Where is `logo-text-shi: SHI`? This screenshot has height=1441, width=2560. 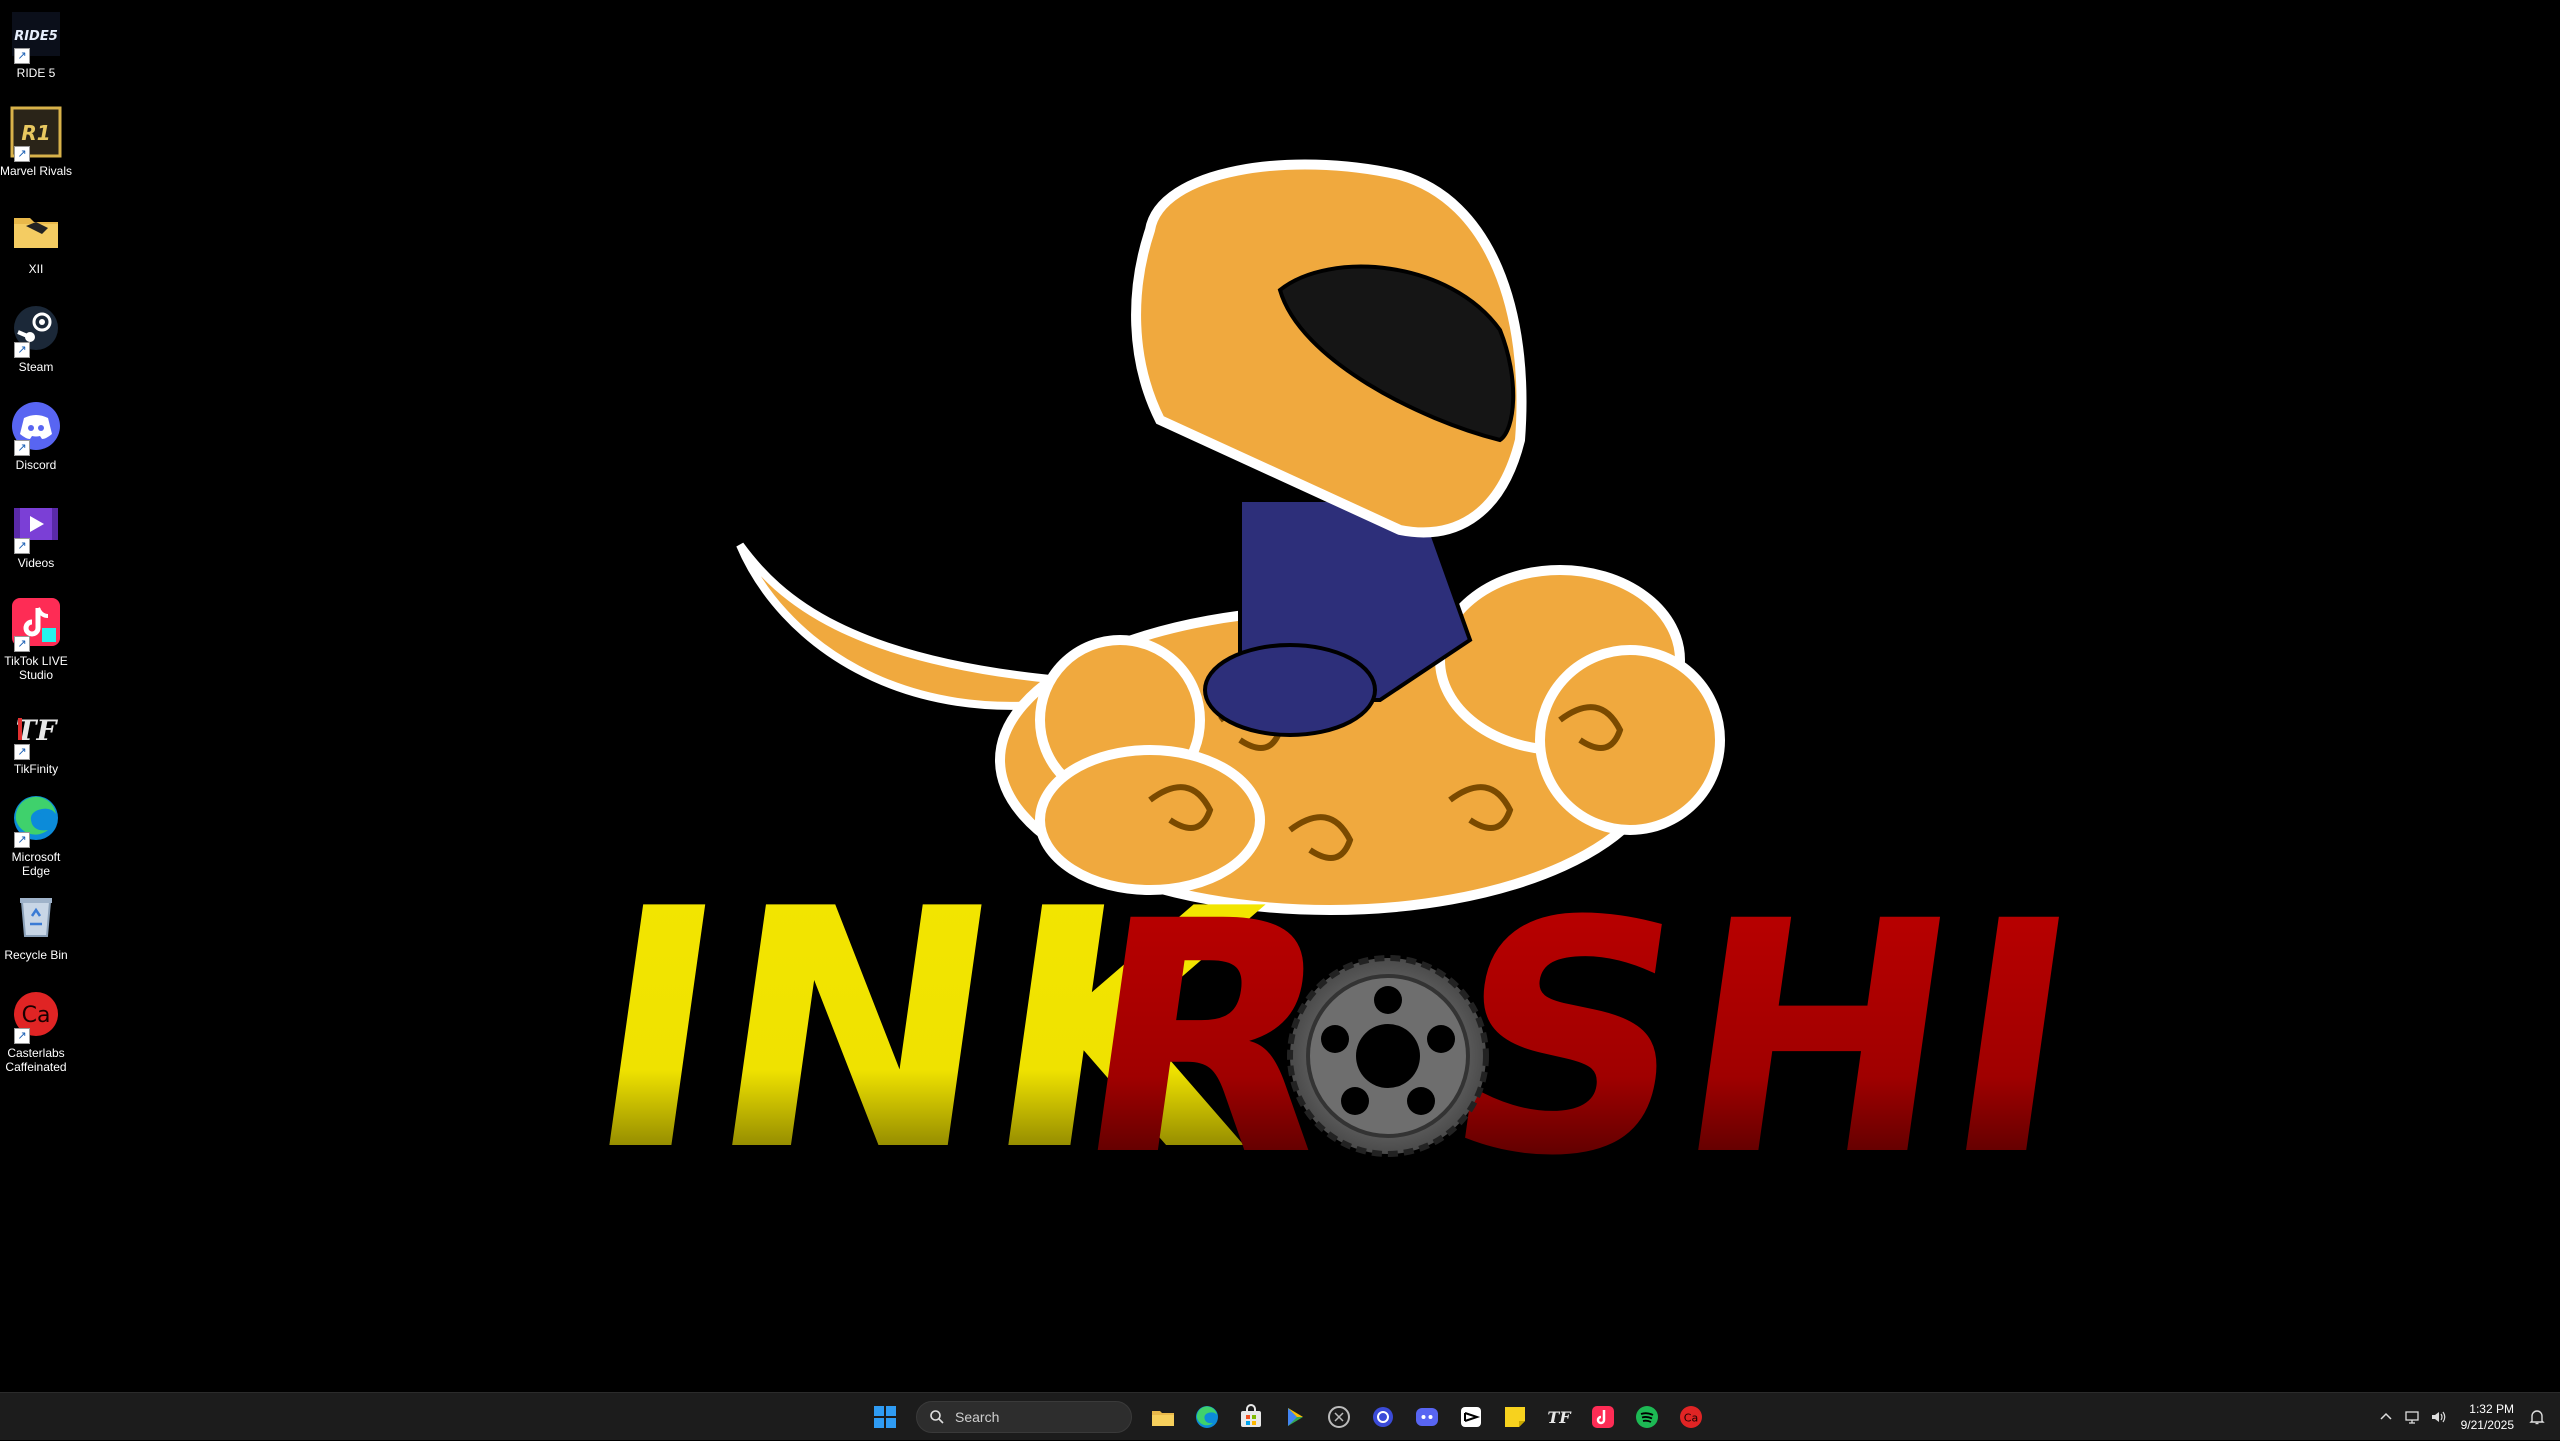 logo-text-shi: SHI is located at coordinates (1763, 1039).